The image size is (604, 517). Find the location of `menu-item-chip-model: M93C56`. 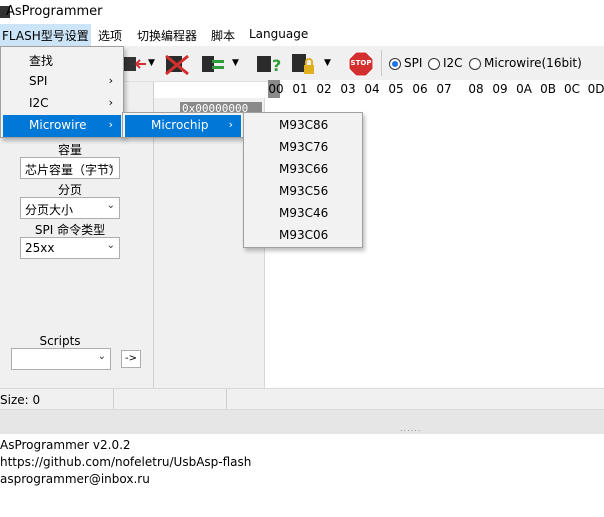

menu-item-chip-model: M93C56 is located at coordinates (303, 192).